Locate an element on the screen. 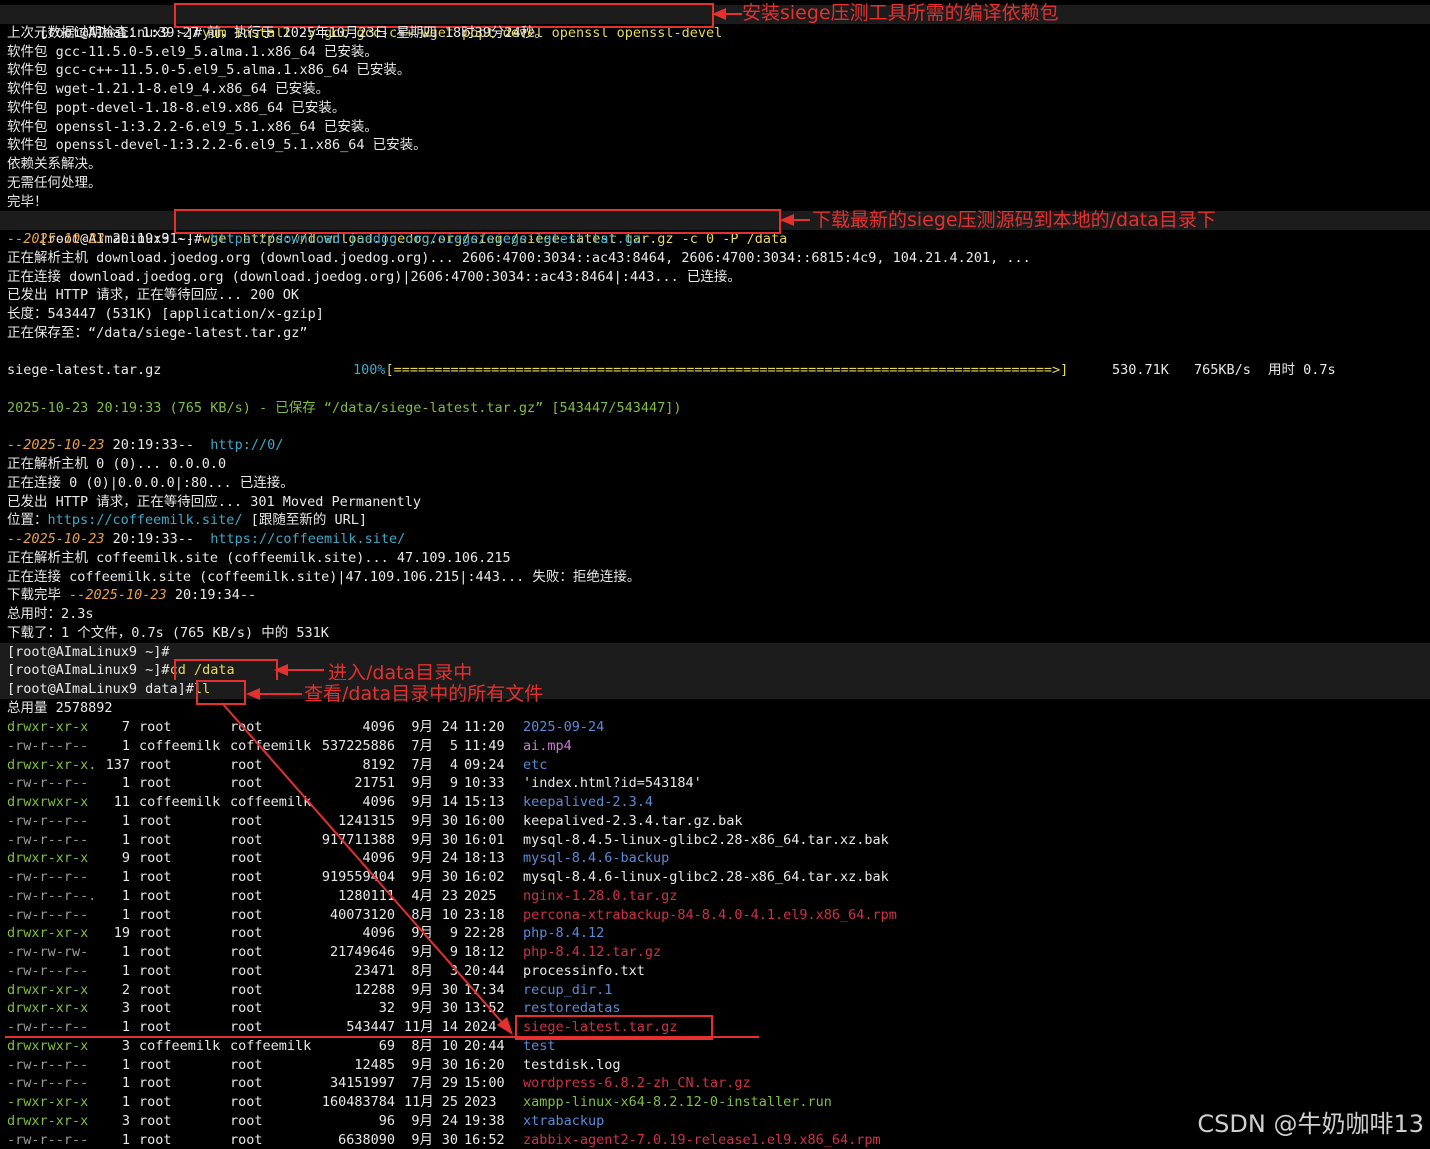 The width and height of the screenshot is (1430, 1149). watermark: CSDN @牛奶咖啡13 is located at coordinates (1310, 1124).